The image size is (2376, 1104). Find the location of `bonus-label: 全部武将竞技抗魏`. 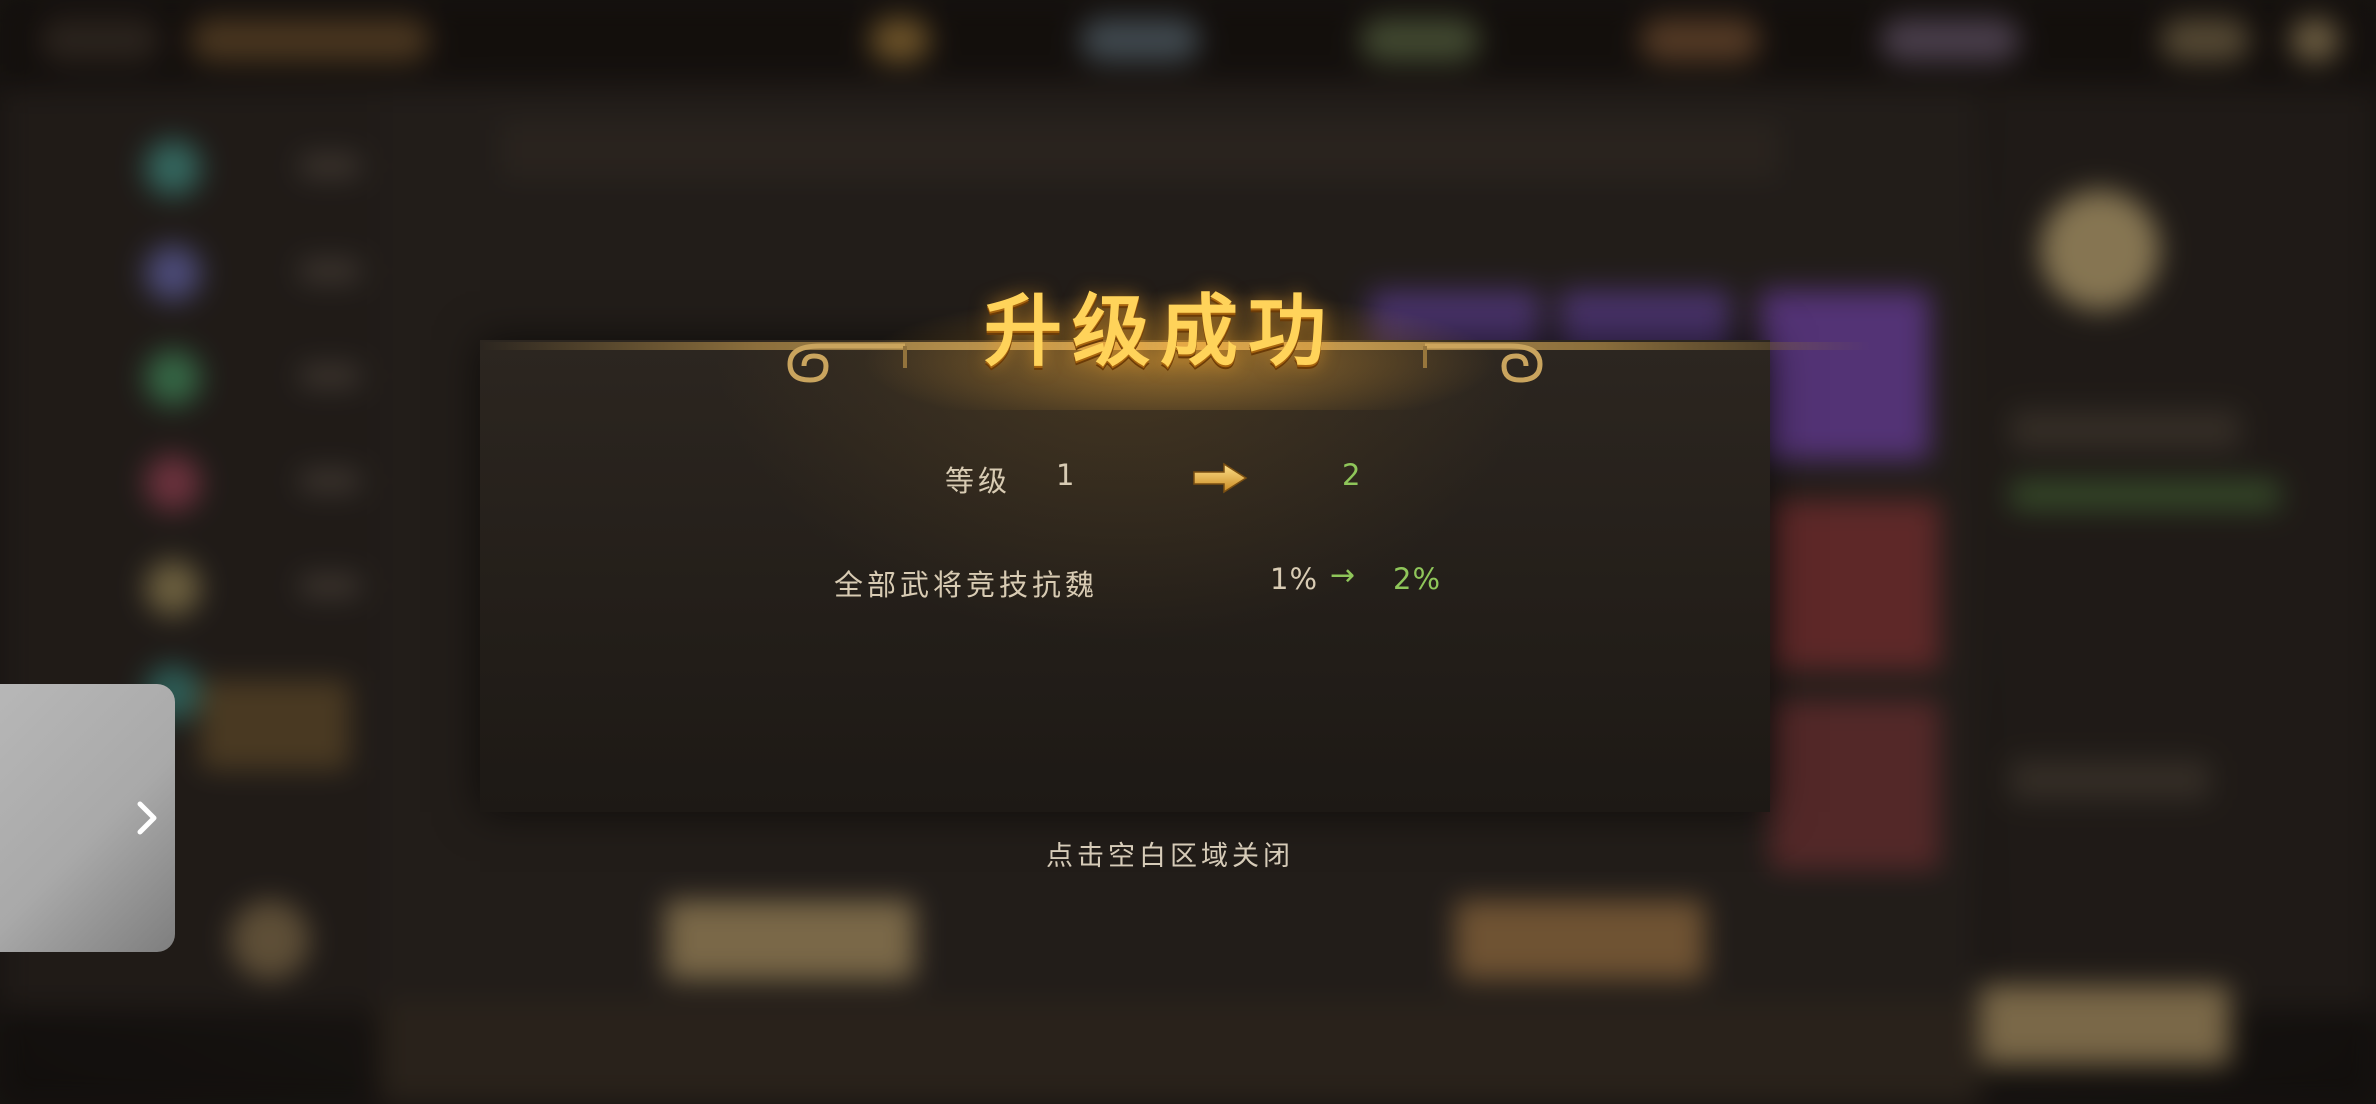

bonus-label: 全部武将竞技抗魏 is located at coordinates (966, 585).